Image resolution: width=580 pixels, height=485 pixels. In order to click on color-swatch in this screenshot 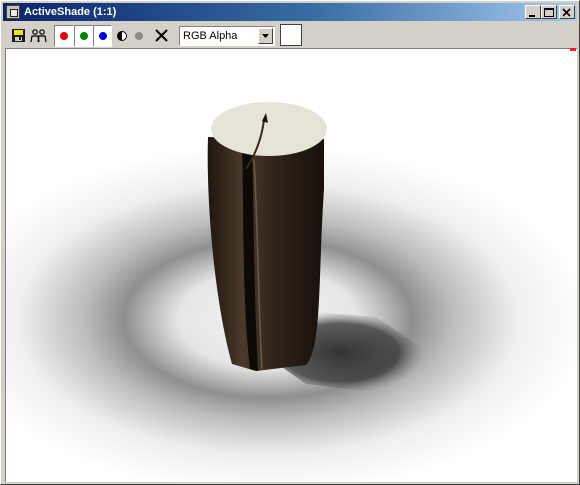, I will do `click(291, 35)`.